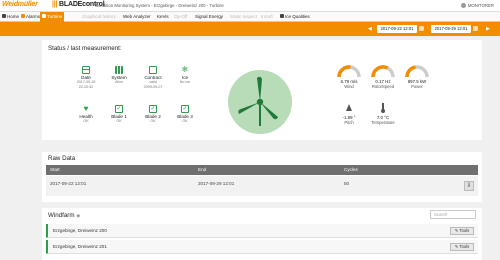 The image size is (500, 260). Describe the element at coordinates (52, 17) in the screenshot. I see `nav-turbine: Turbine` at that location.